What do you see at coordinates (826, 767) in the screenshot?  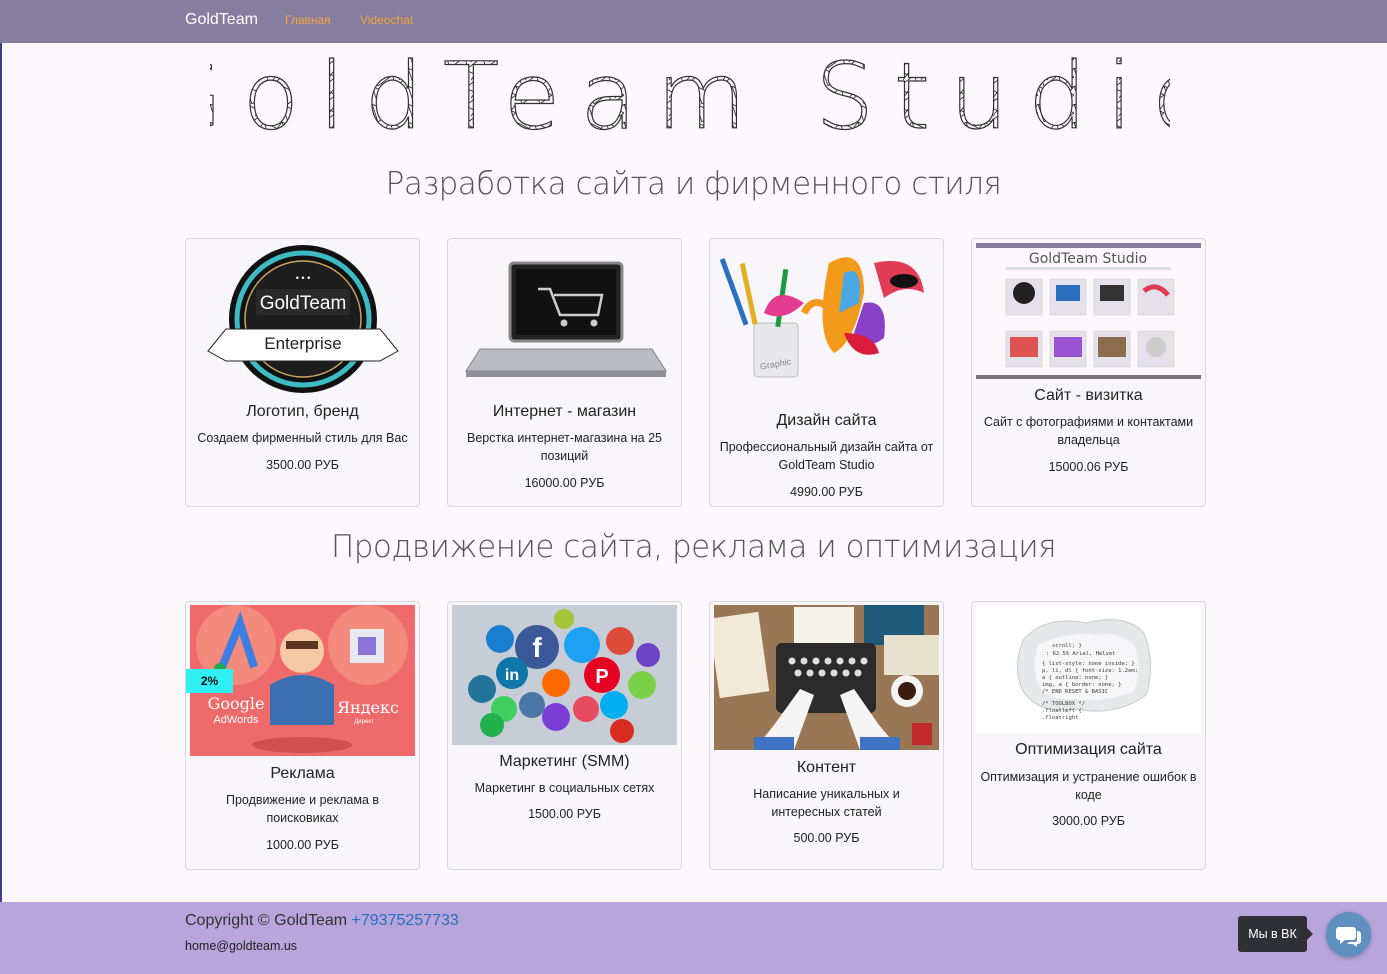 I see `card-title: Контент` at bounding box center [826, 767].